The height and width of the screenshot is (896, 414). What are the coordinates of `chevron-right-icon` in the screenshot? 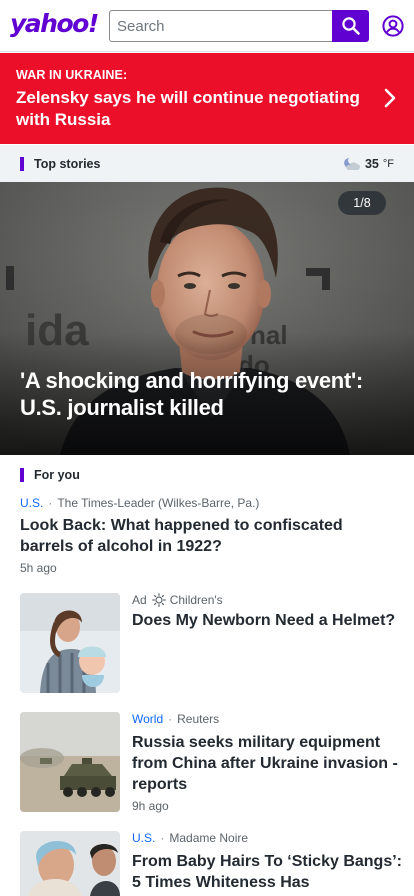 It's located at (390, 98).